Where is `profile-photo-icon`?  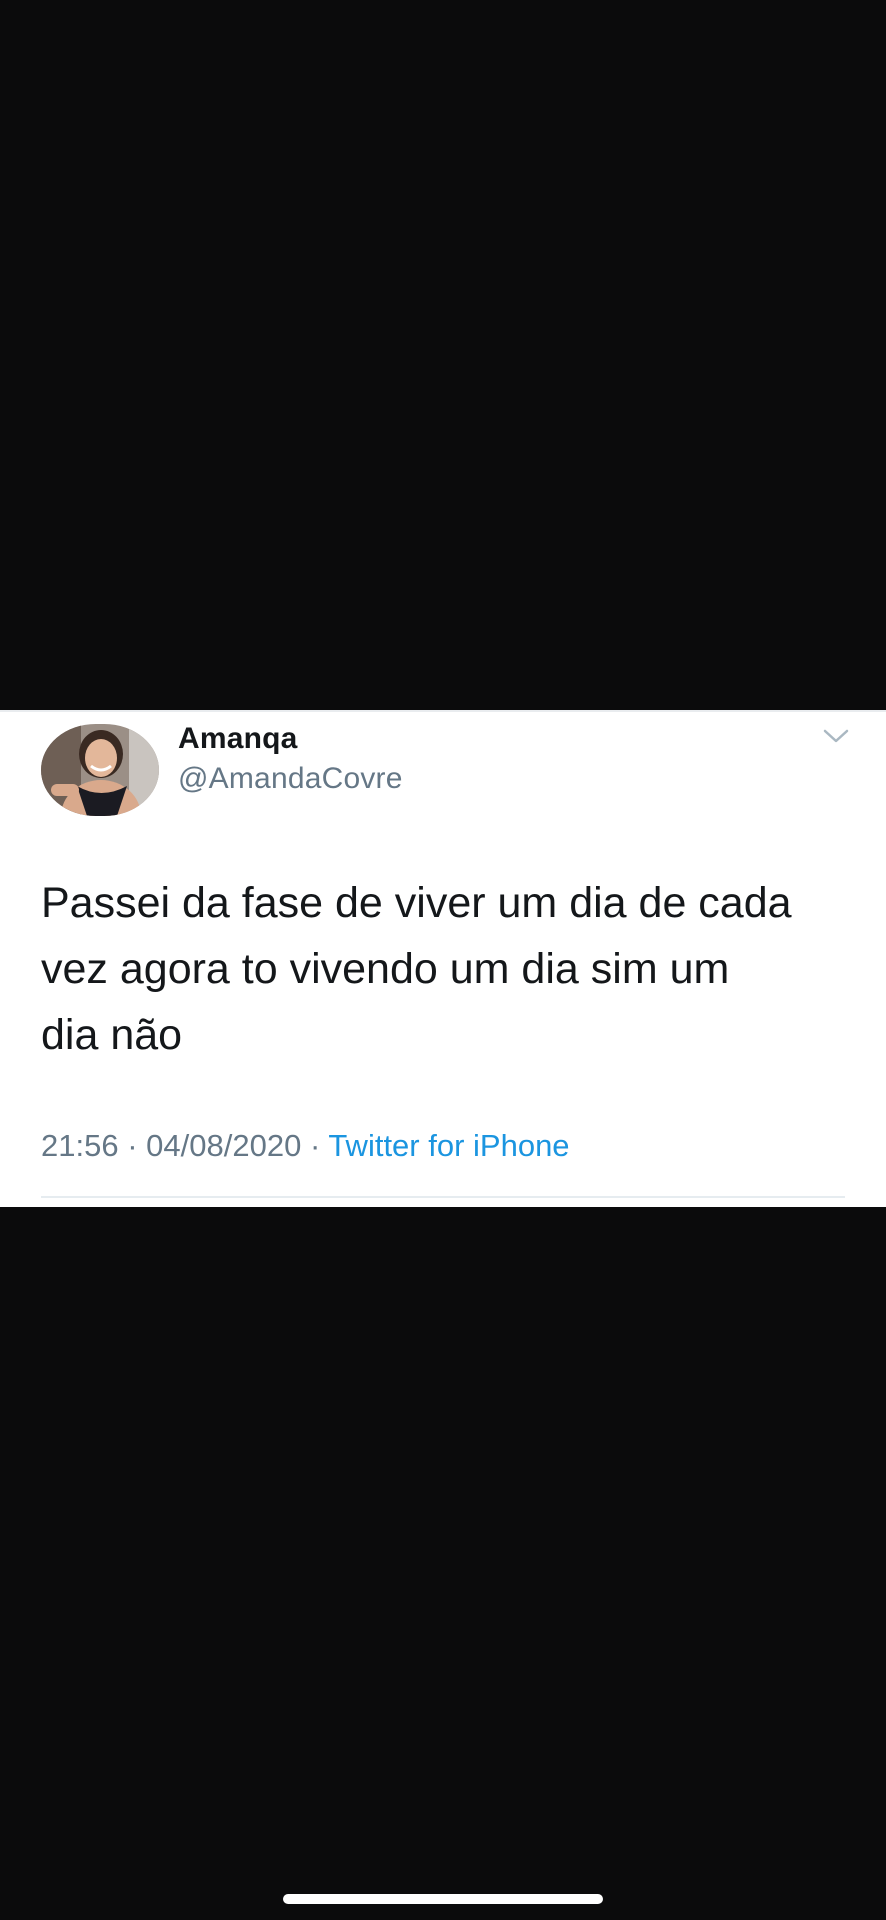
profile-photo-icon is located at coordinates (100, 770).